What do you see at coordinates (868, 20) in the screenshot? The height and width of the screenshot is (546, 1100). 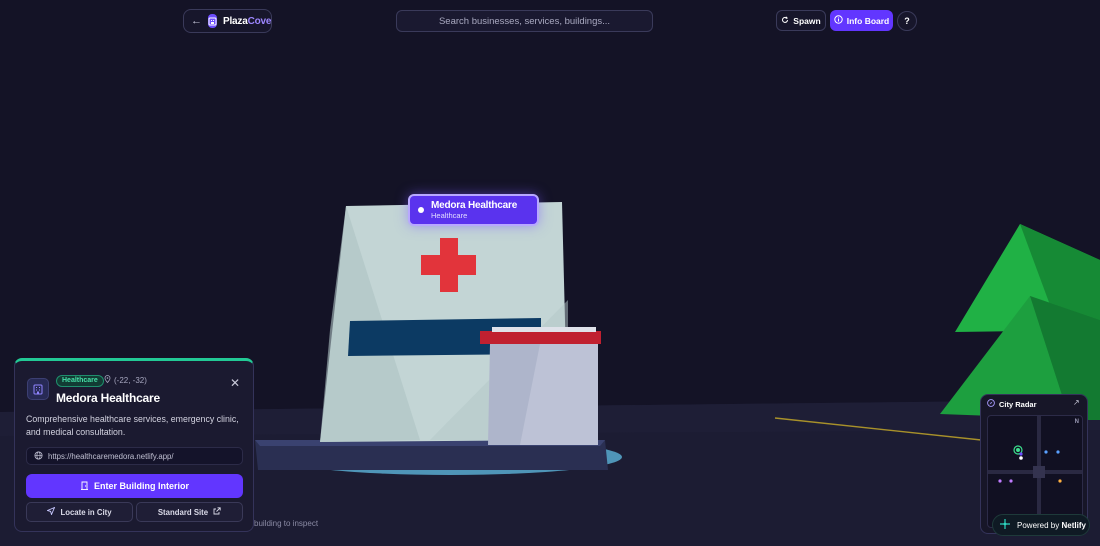 I see `info-board-label: Info Board` at bounding box center [868, 20].